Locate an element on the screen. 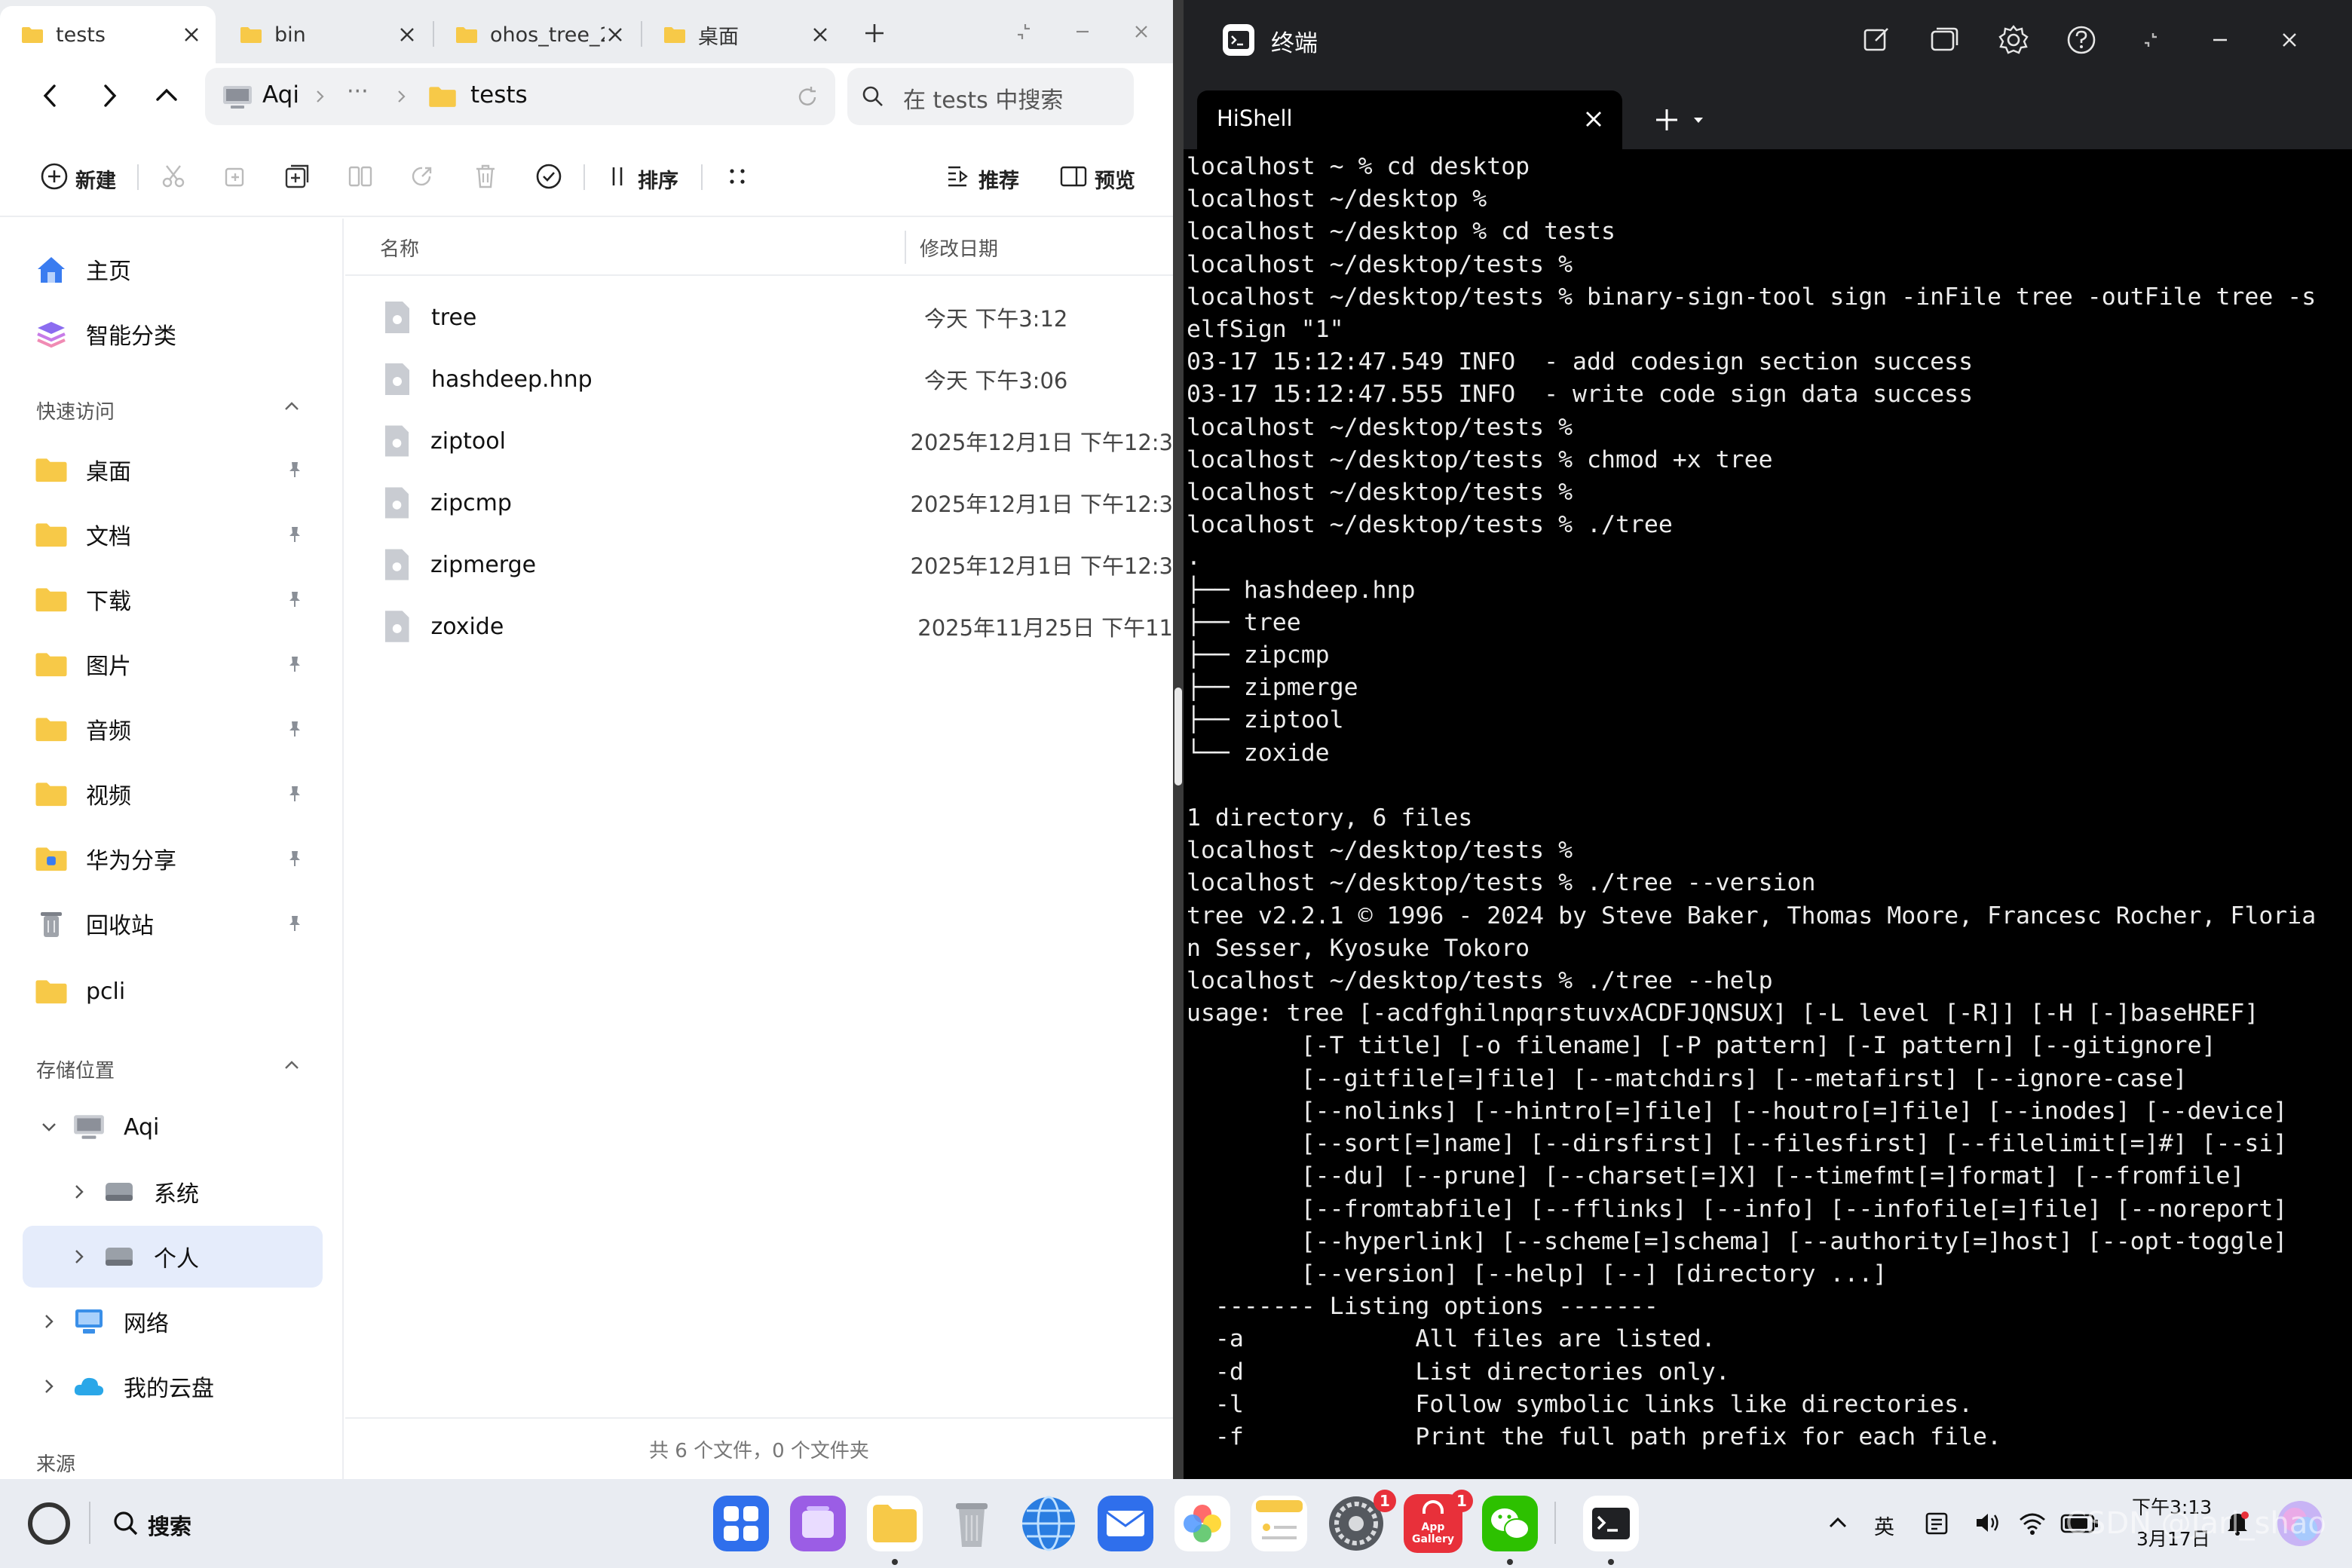  tab-desktop: 桌面 is located at coordinates (743, 34).